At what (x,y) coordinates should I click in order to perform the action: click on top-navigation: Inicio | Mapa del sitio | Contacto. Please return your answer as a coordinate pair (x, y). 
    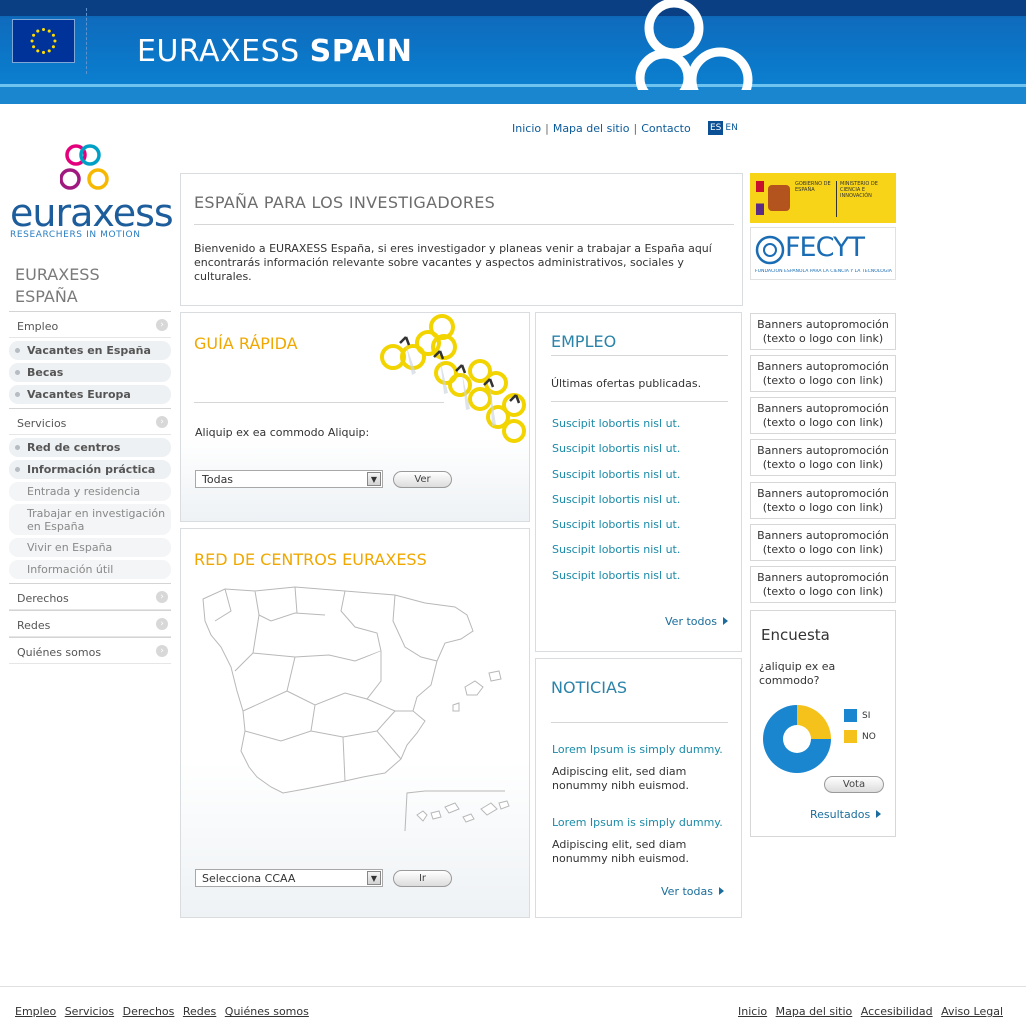
    Looking at the image, I should click on (601, 128).